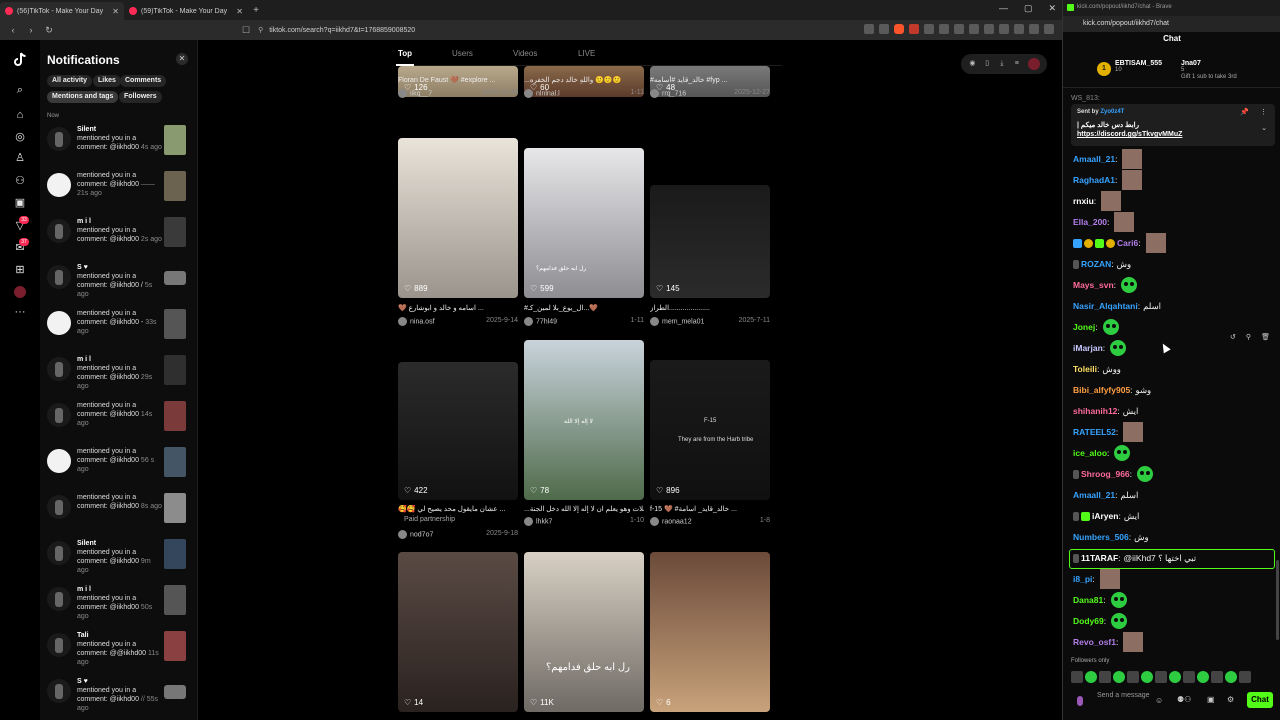 The height and width of the screenshot is (720, 1280). Describe the element at coordinates (1033, 64) in the screenshot. I see `record-icon` at that location.